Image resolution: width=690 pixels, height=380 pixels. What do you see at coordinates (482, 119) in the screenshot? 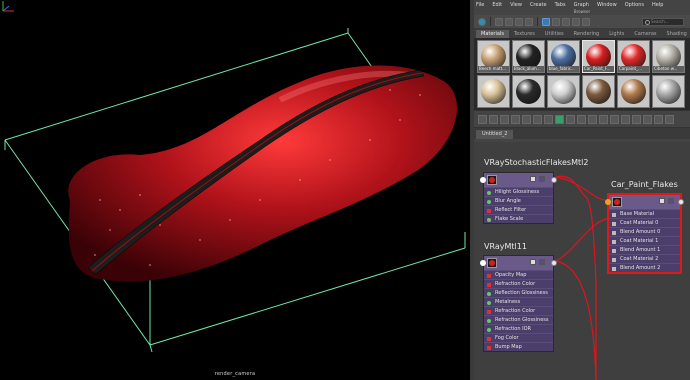
I see `input-connections-icon` at bounding box center [482, 119].